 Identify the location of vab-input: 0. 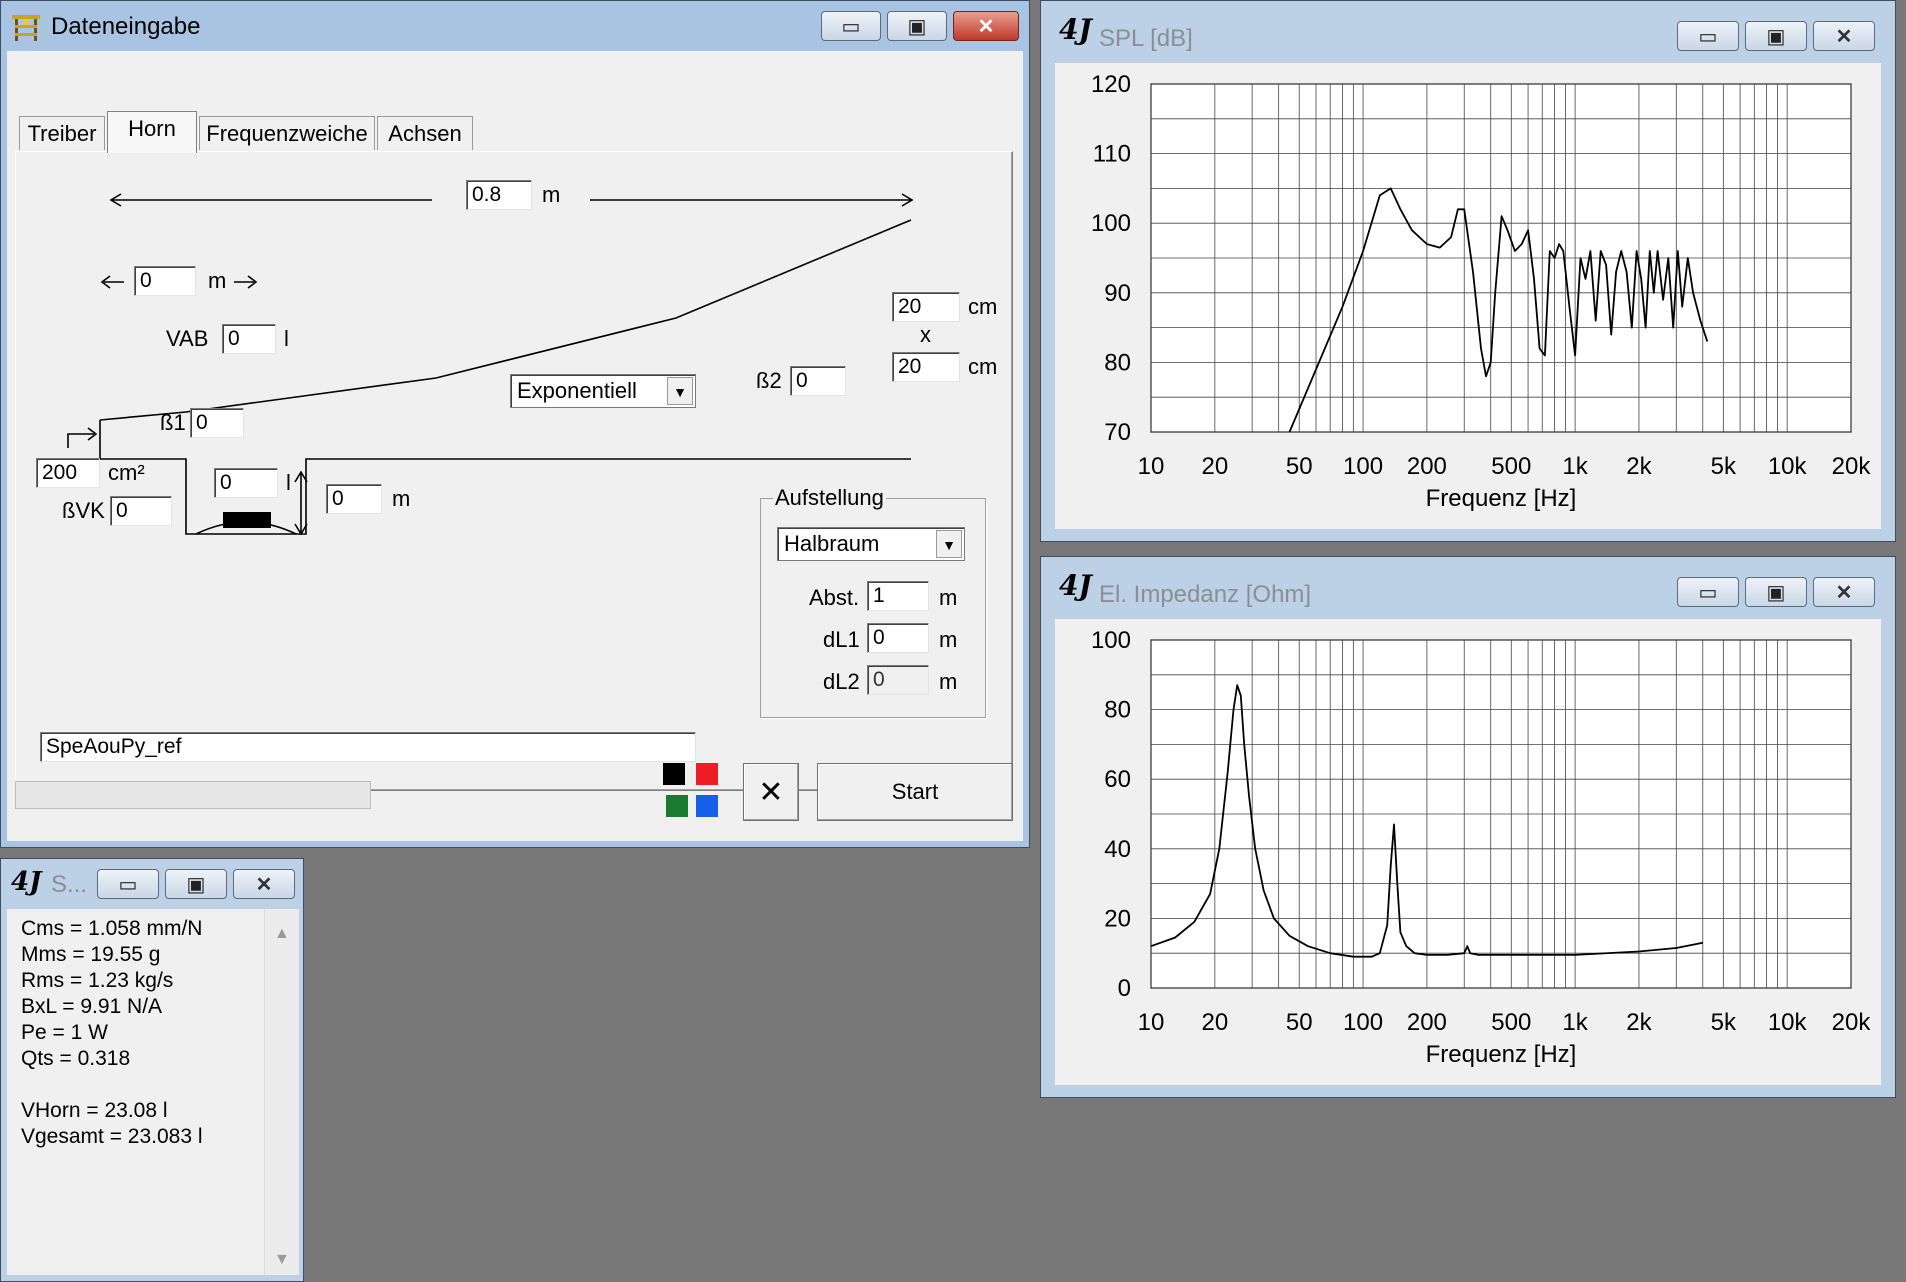
(249, 339).